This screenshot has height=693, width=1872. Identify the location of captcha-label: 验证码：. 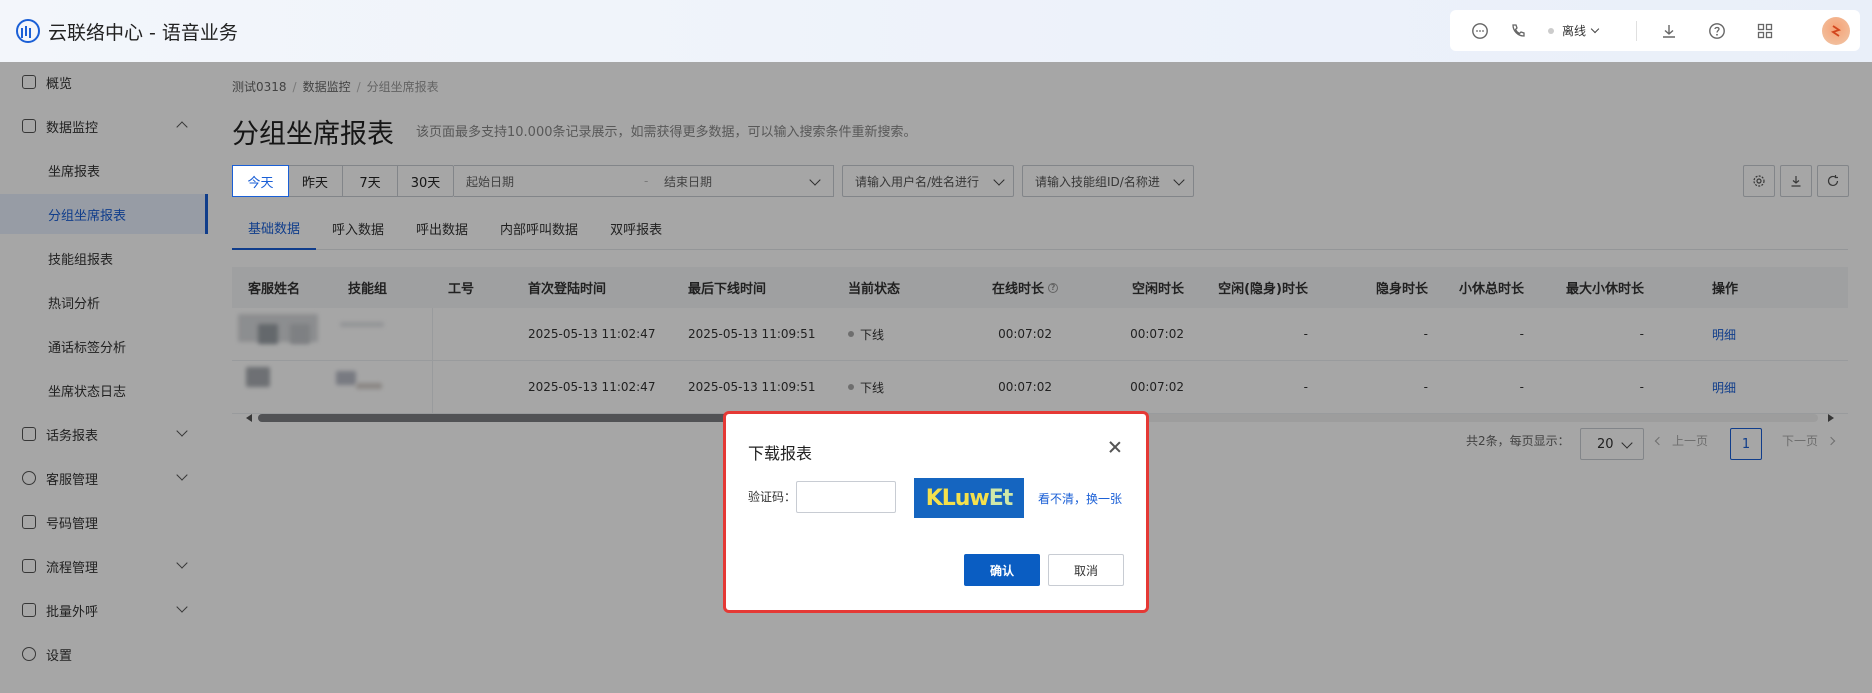
(772, 497).